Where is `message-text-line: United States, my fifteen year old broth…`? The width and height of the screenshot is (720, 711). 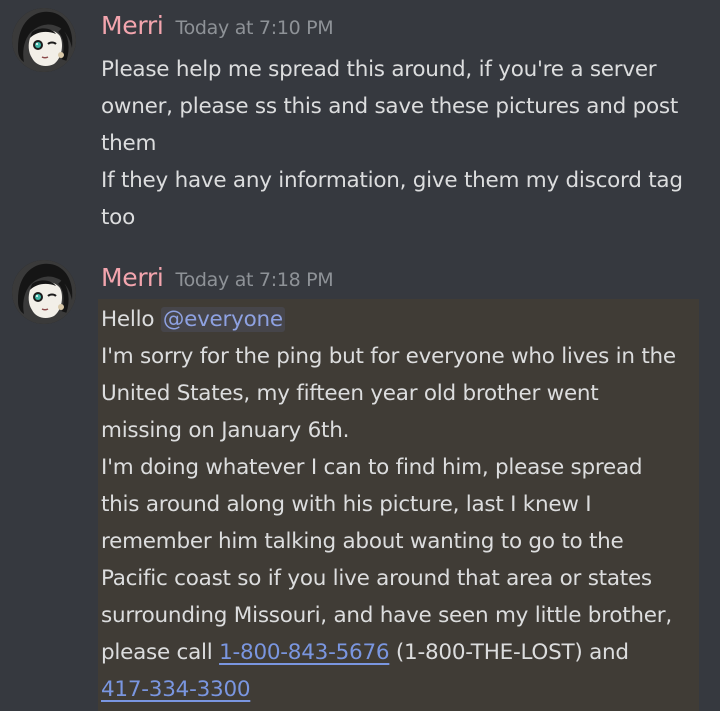
message-text-line: United States, my fifteen year old broth… is located at coordinates (350, 393).